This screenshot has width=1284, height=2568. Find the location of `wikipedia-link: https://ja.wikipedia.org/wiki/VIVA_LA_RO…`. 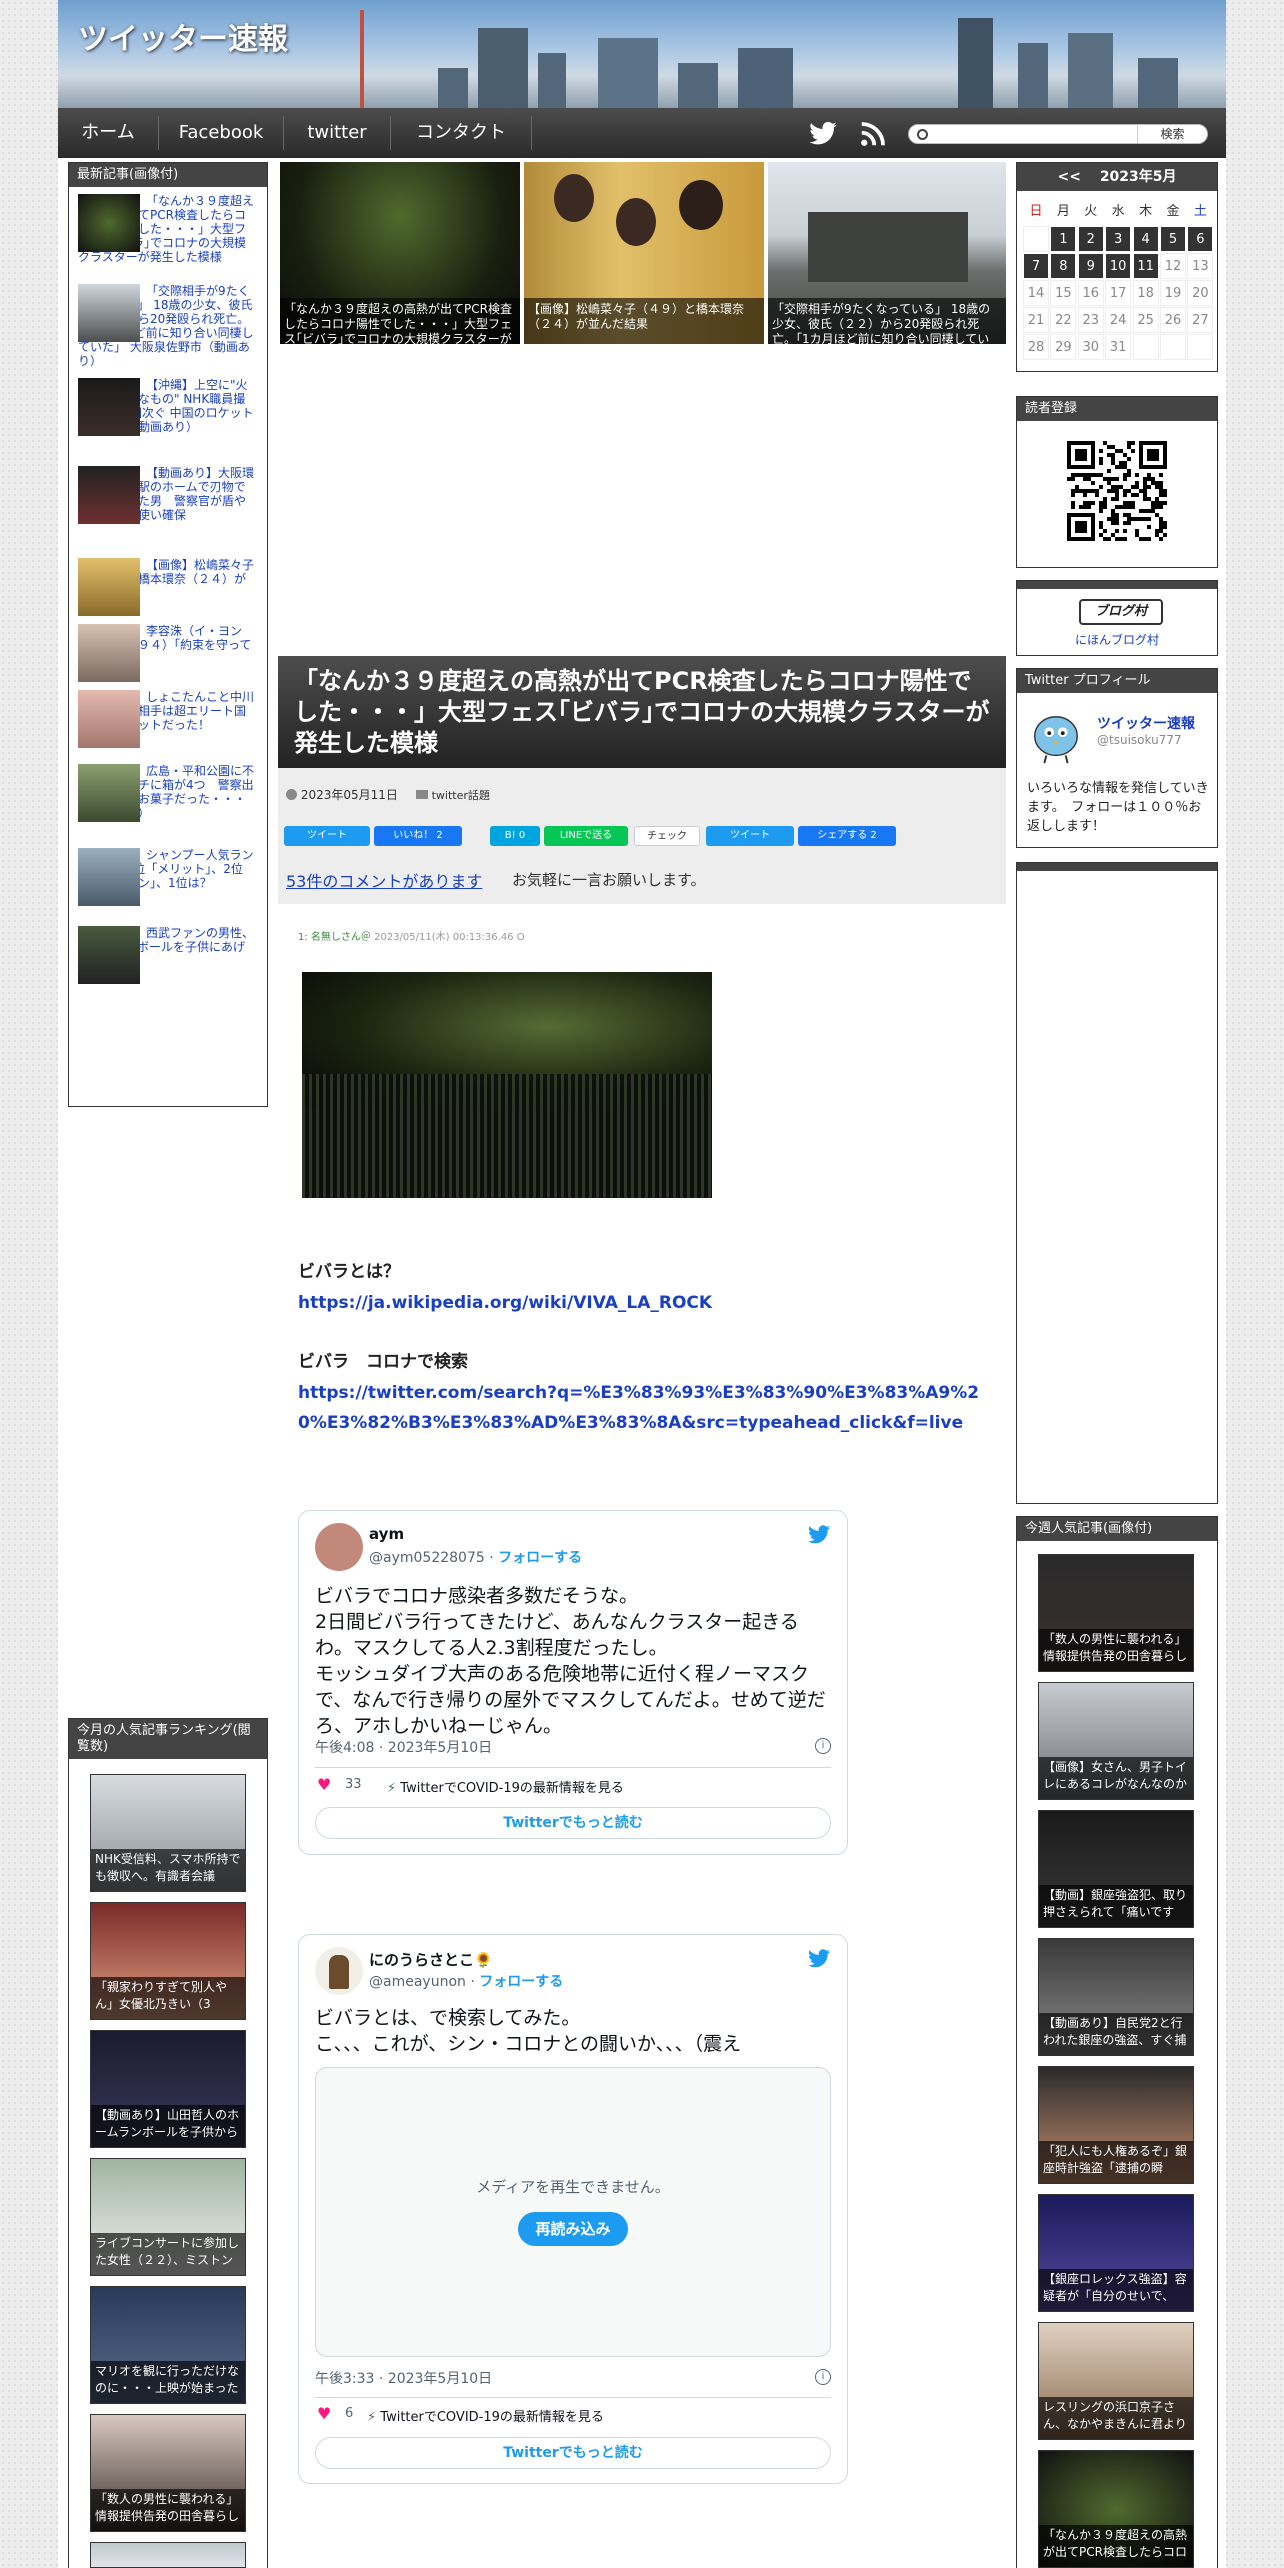

wikipedia-link: https://ja.wikipedia.org/wiki/VIVA_LA_RO… is located at coordinates (643, 1303).